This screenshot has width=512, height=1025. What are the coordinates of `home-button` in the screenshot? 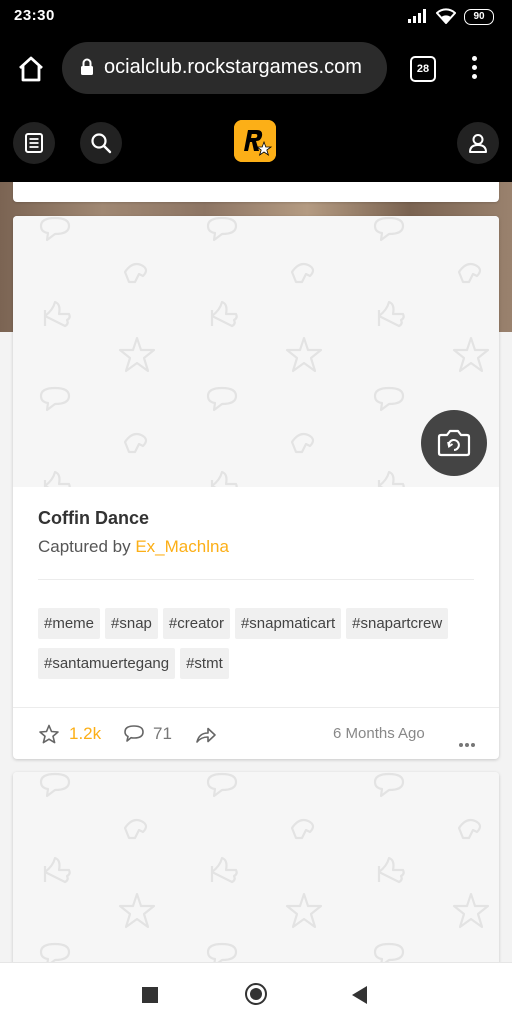 It's located at (256, 994).